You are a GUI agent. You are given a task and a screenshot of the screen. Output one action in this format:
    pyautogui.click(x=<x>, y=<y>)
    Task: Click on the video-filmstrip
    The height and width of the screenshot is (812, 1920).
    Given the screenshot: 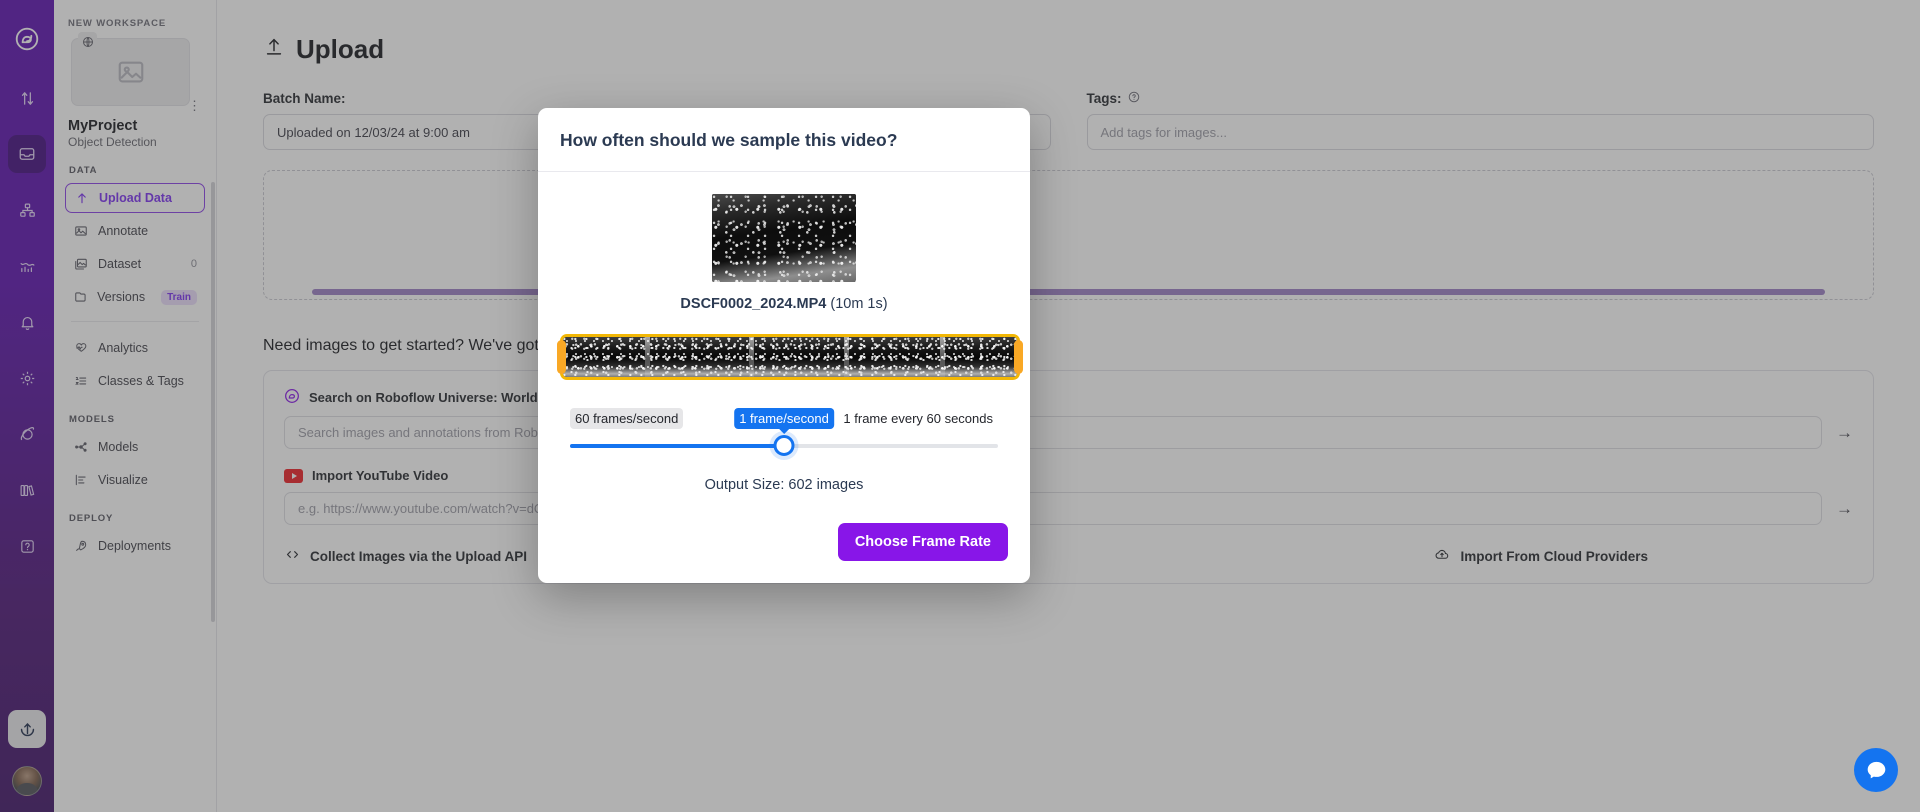 What is the action you would take?
    pyautogui.click(x=790, y=357)
    